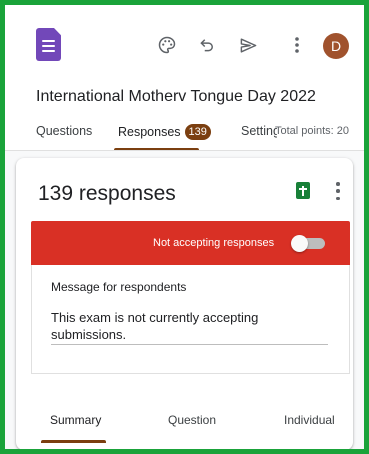 Image resolution: width=369 pixels, height=454 pixels. What do you see at coordinates (189, 344) in the screenshot?
I see `message-input-underline` at bounding box center [189, 344].